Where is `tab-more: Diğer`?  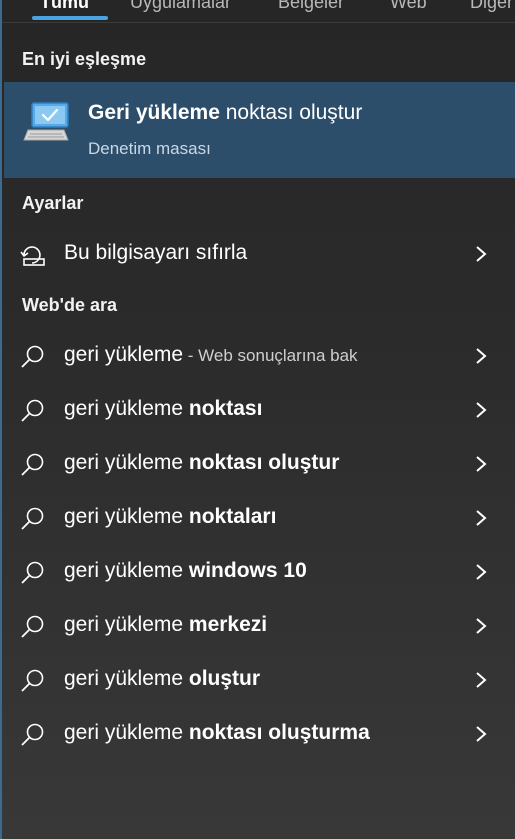 tab-more: Diğer is located at coordinates (491, 8).